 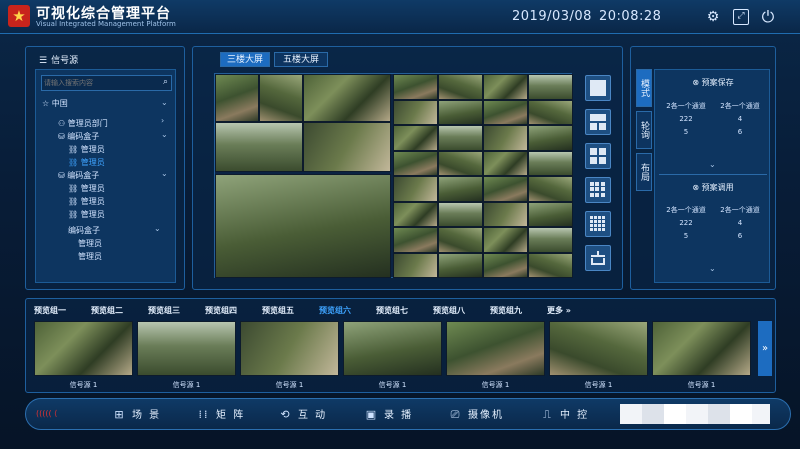 I want to click on preview-group-tab: 预览组九, so click(x=506, y=310).